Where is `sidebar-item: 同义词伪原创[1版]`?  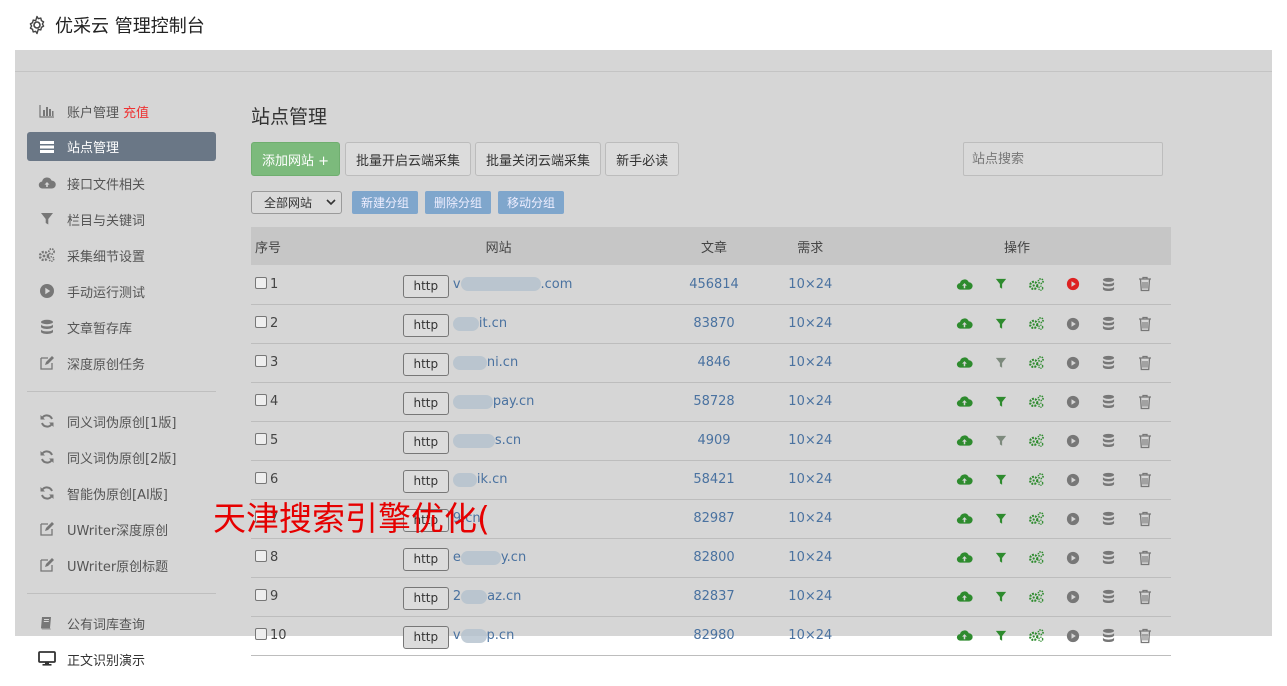 sidebar-item: 同义词伪原创[1版] is located at coordinates (121, 421).